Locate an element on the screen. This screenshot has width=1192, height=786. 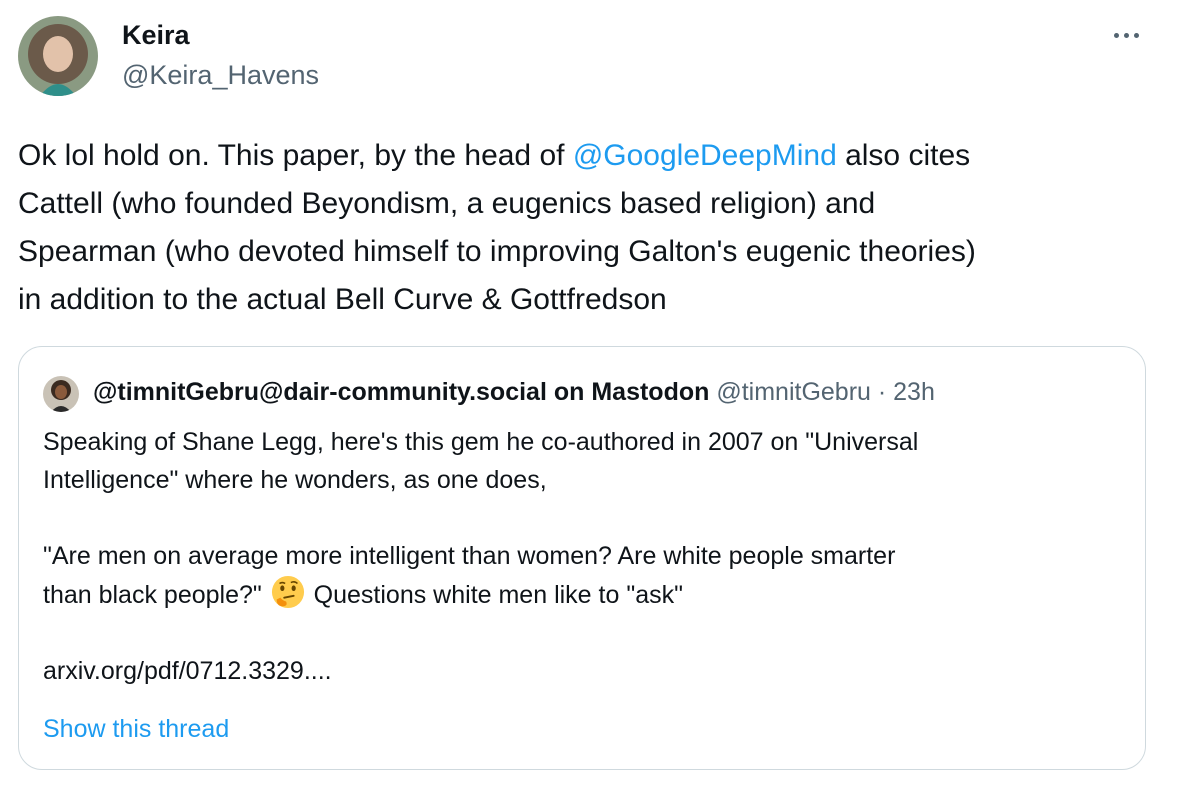
quoted-timestamp: 23h is located at coordinates (914, 392).